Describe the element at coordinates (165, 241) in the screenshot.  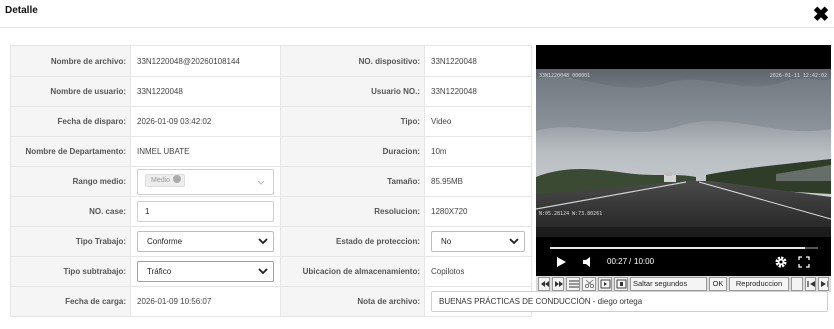
I see `tipo-trabajo-value: Conforme` at that location.